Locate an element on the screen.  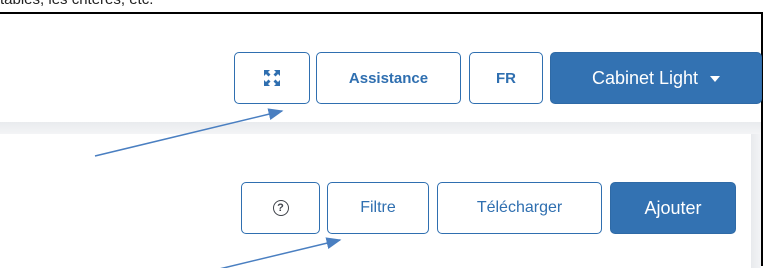
fullscreen-button is located at coordinates (272, 78).